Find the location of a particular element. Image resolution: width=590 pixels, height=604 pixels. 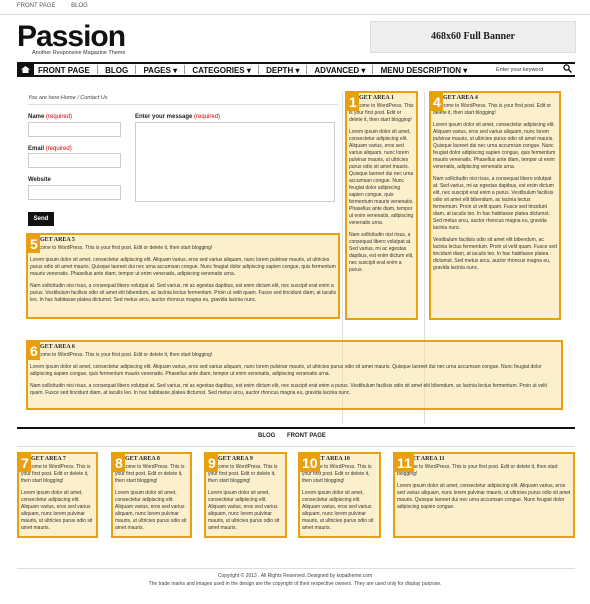

home-icon is located at coordinates (25, 69).